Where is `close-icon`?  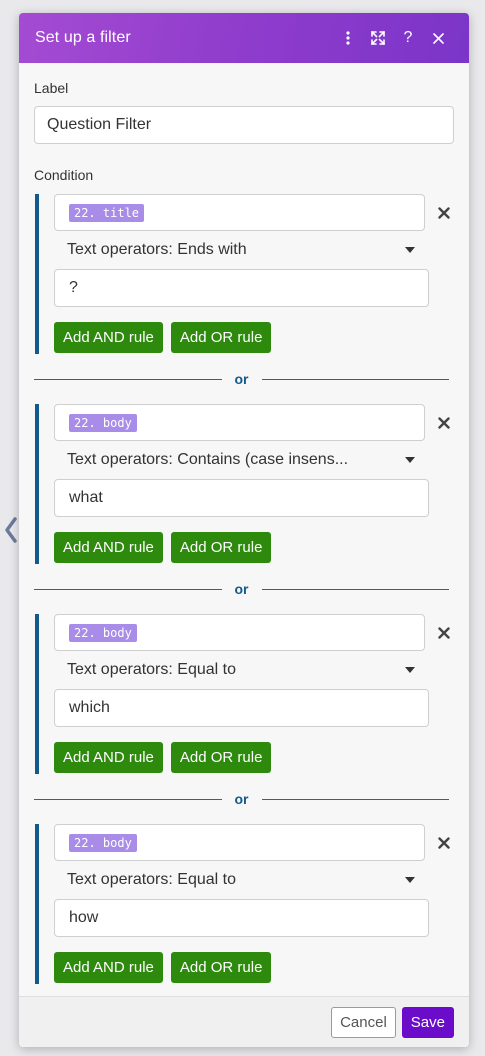 close-icon is located at coordinates (438, 38).